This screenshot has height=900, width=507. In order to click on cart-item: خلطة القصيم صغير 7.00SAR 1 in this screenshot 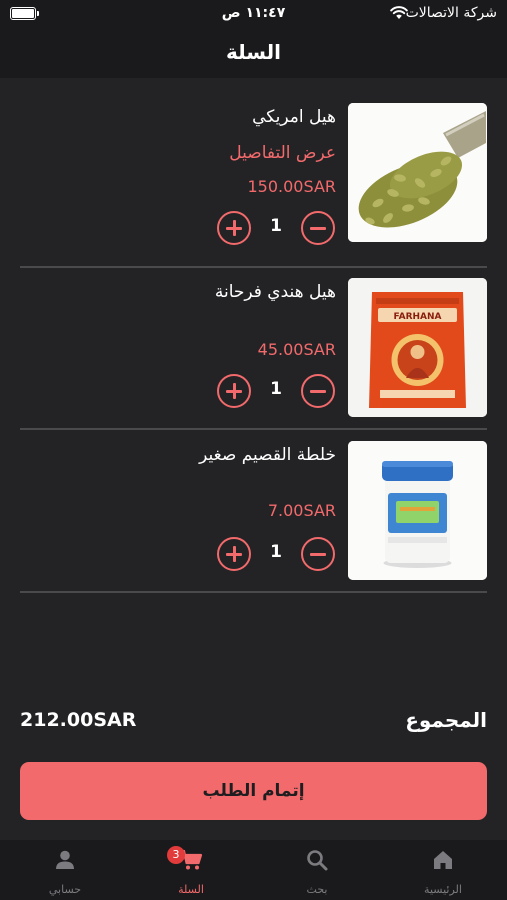, I will do `click(253, 511)`.